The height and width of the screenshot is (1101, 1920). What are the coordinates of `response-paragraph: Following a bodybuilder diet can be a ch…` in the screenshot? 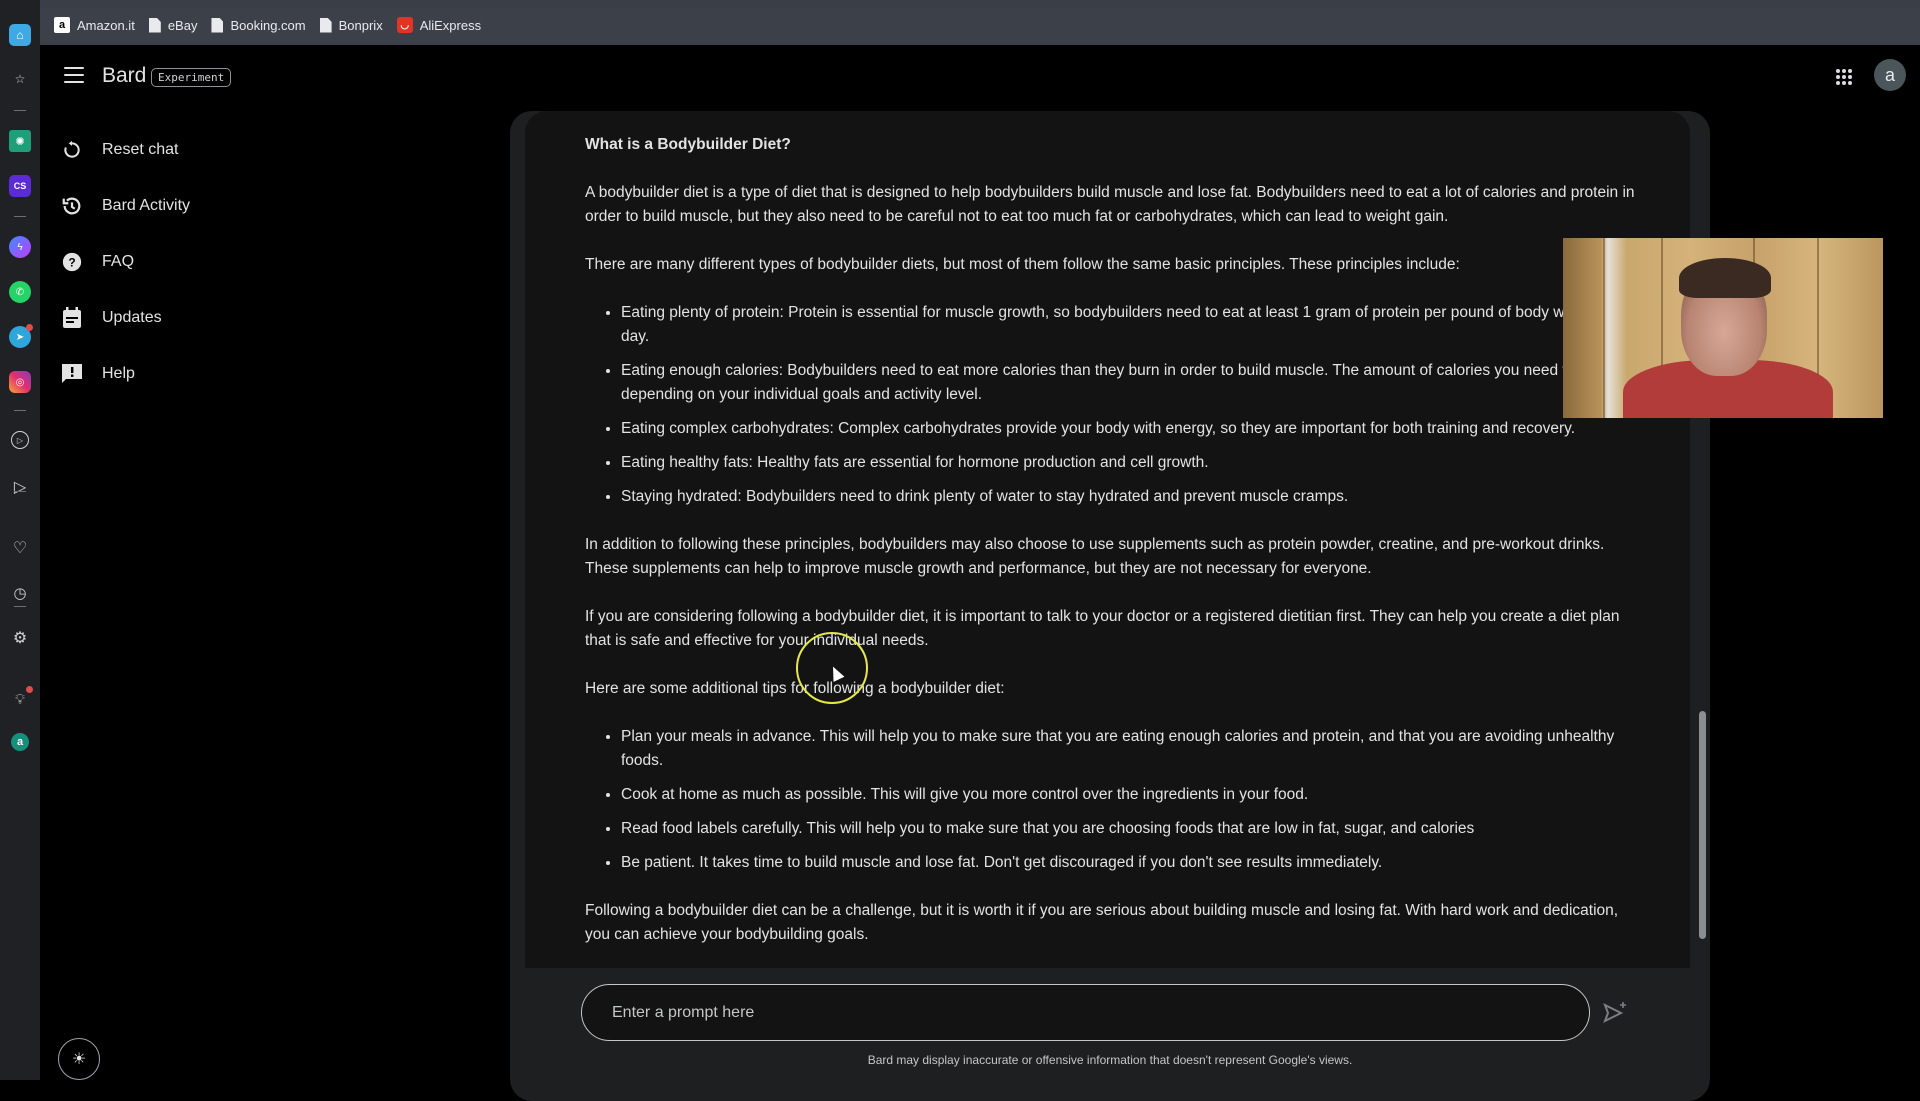 It's located at (1102, 922).